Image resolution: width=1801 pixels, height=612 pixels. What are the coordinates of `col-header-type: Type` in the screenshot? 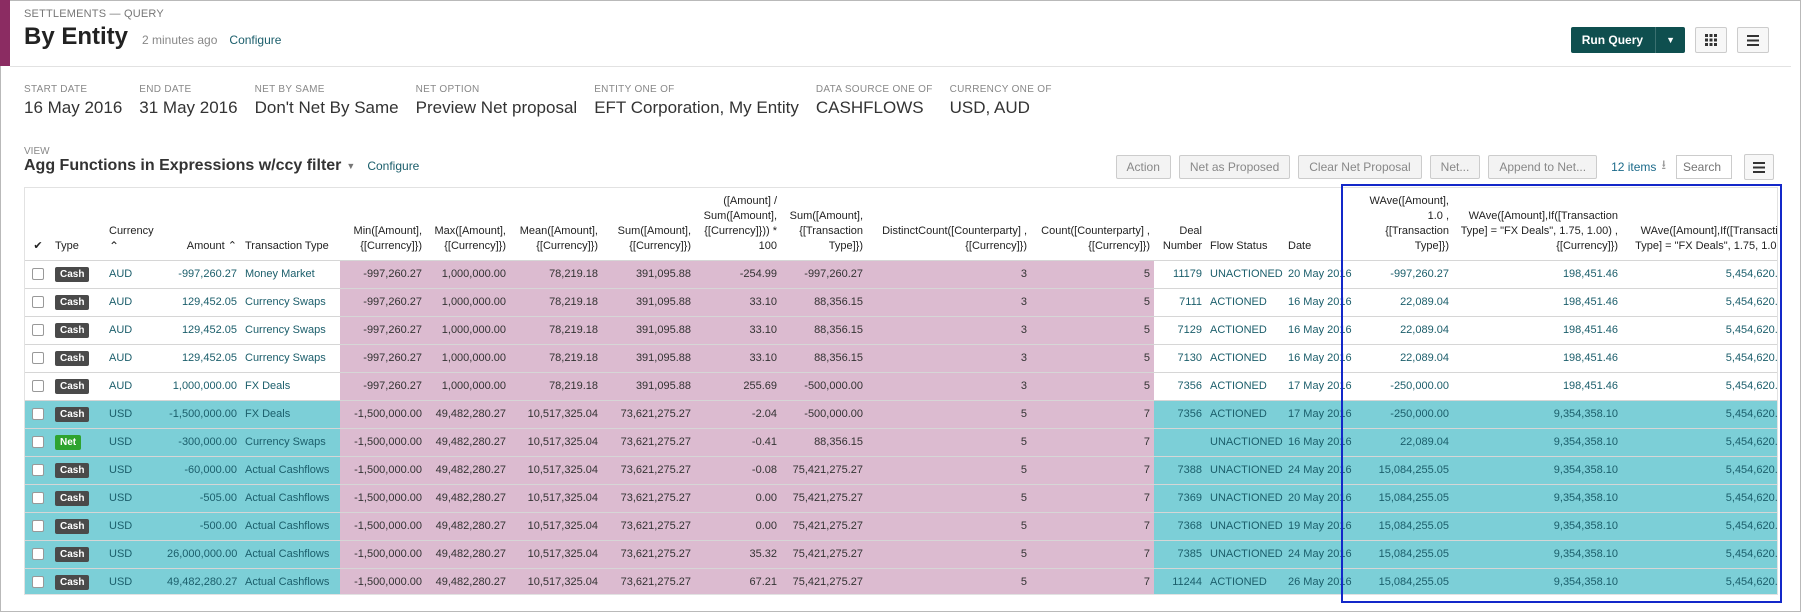 It's located at (78, 224).